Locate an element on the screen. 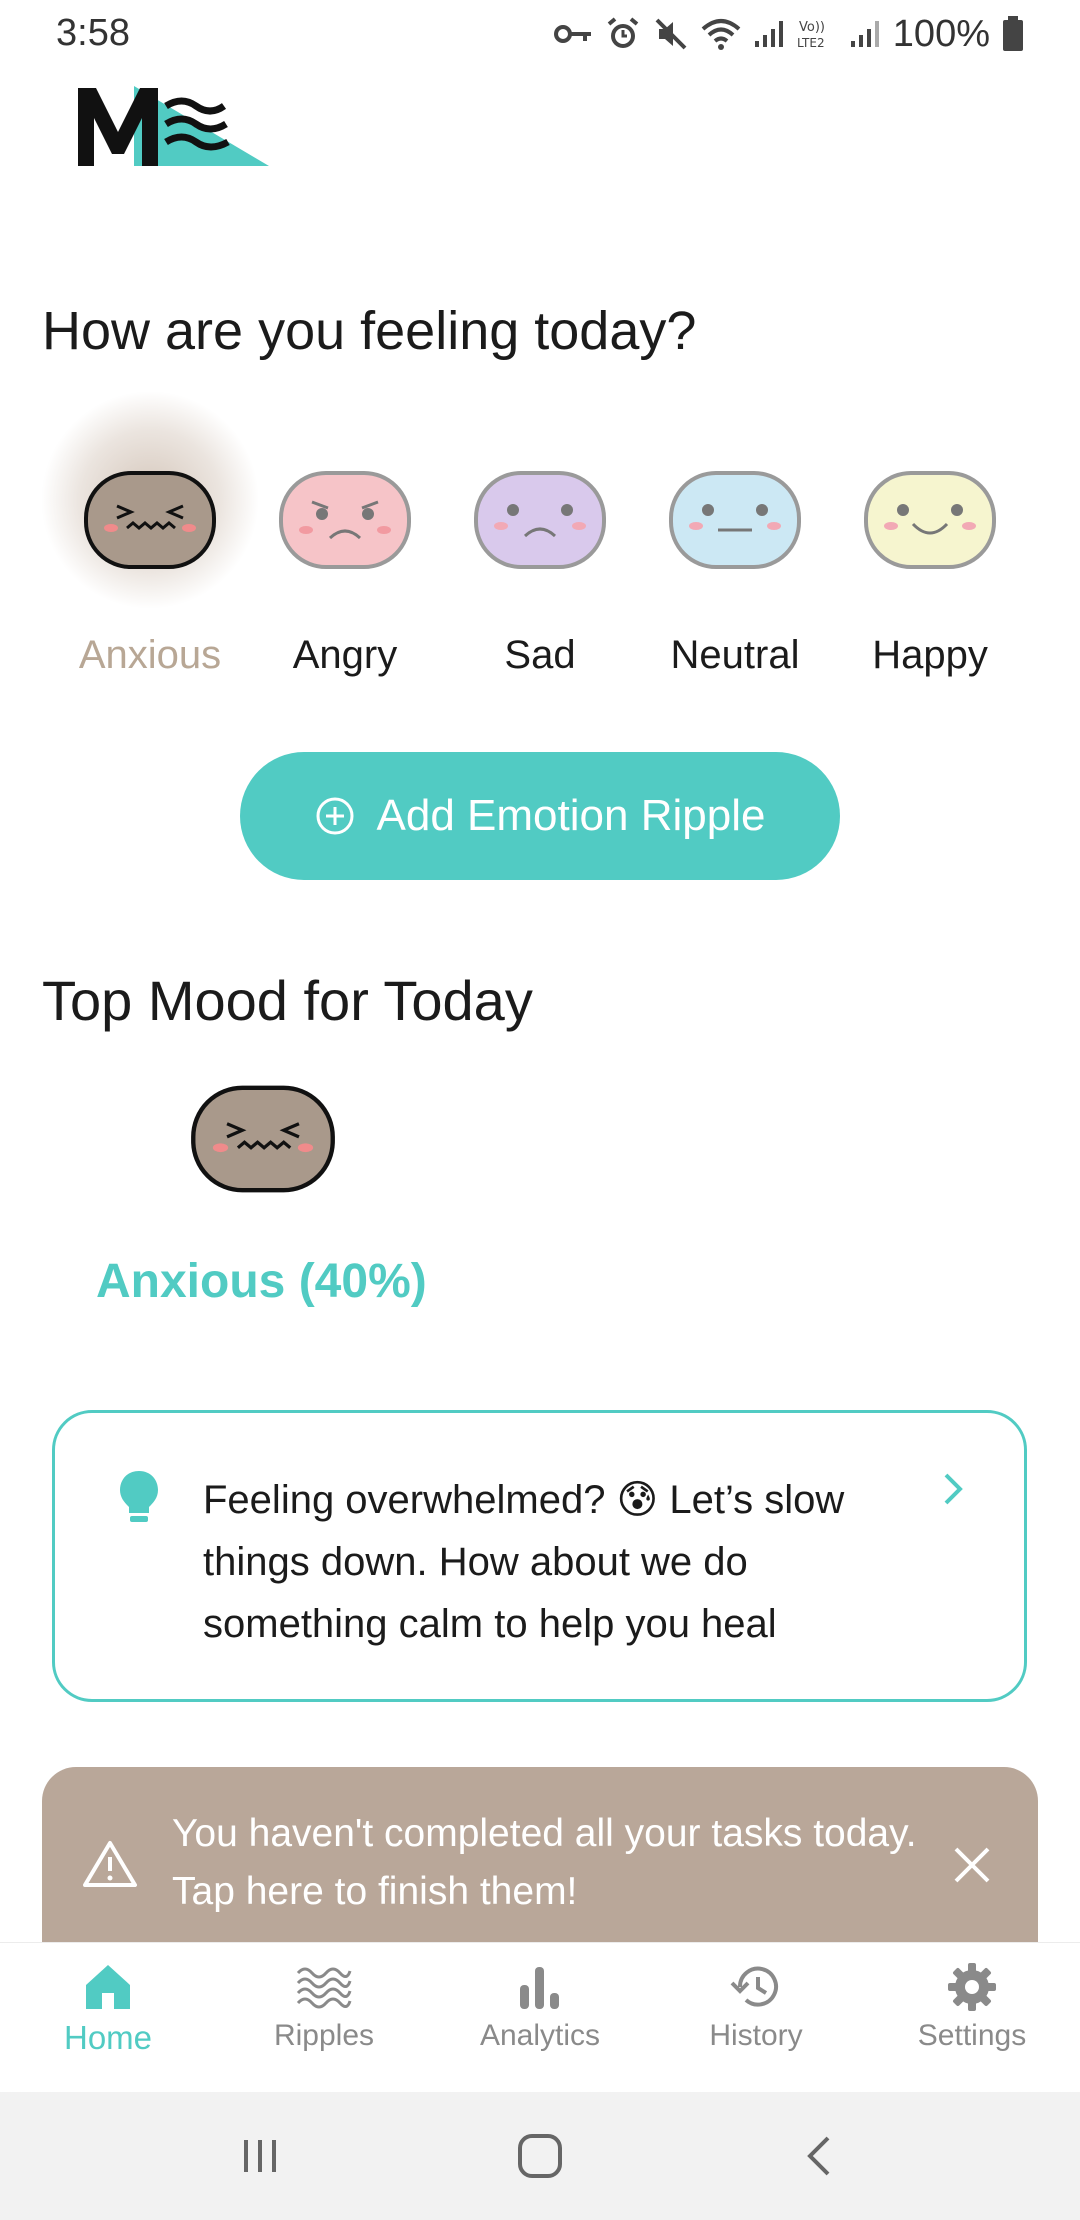  gear-icon is located at coordinates (972, 1987).